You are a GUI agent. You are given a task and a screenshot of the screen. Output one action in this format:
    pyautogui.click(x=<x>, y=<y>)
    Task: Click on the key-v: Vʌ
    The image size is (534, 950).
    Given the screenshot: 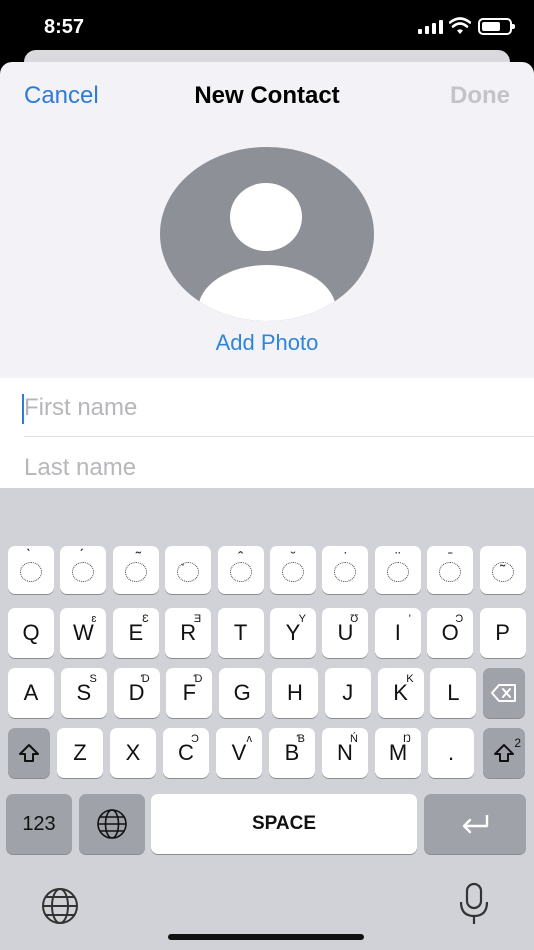 What is the action you would take?
    pyautogui.click(x=239, y=753)
    